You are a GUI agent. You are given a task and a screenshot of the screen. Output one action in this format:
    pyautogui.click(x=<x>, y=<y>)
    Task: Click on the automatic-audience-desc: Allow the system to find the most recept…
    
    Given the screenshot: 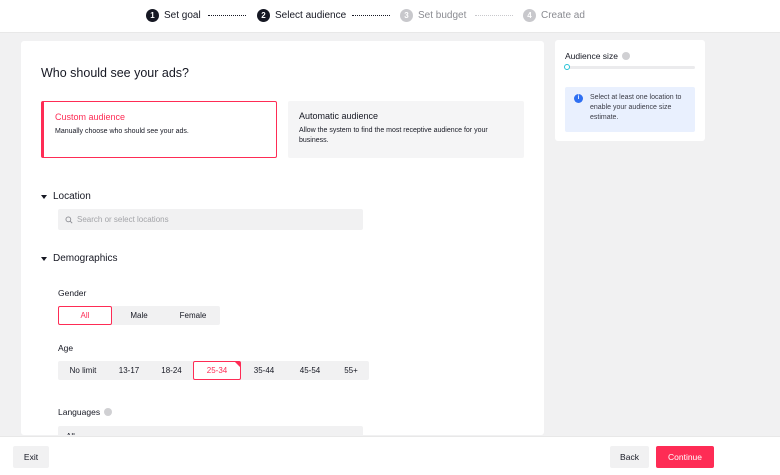 What is the action you would take?
    pyautogui.click(x=393, y=135)
    